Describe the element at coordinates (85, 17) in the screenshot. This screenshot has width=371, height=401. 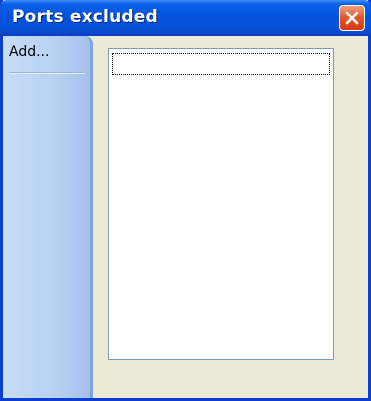
I see `window-title: Ports excluded` at that location.